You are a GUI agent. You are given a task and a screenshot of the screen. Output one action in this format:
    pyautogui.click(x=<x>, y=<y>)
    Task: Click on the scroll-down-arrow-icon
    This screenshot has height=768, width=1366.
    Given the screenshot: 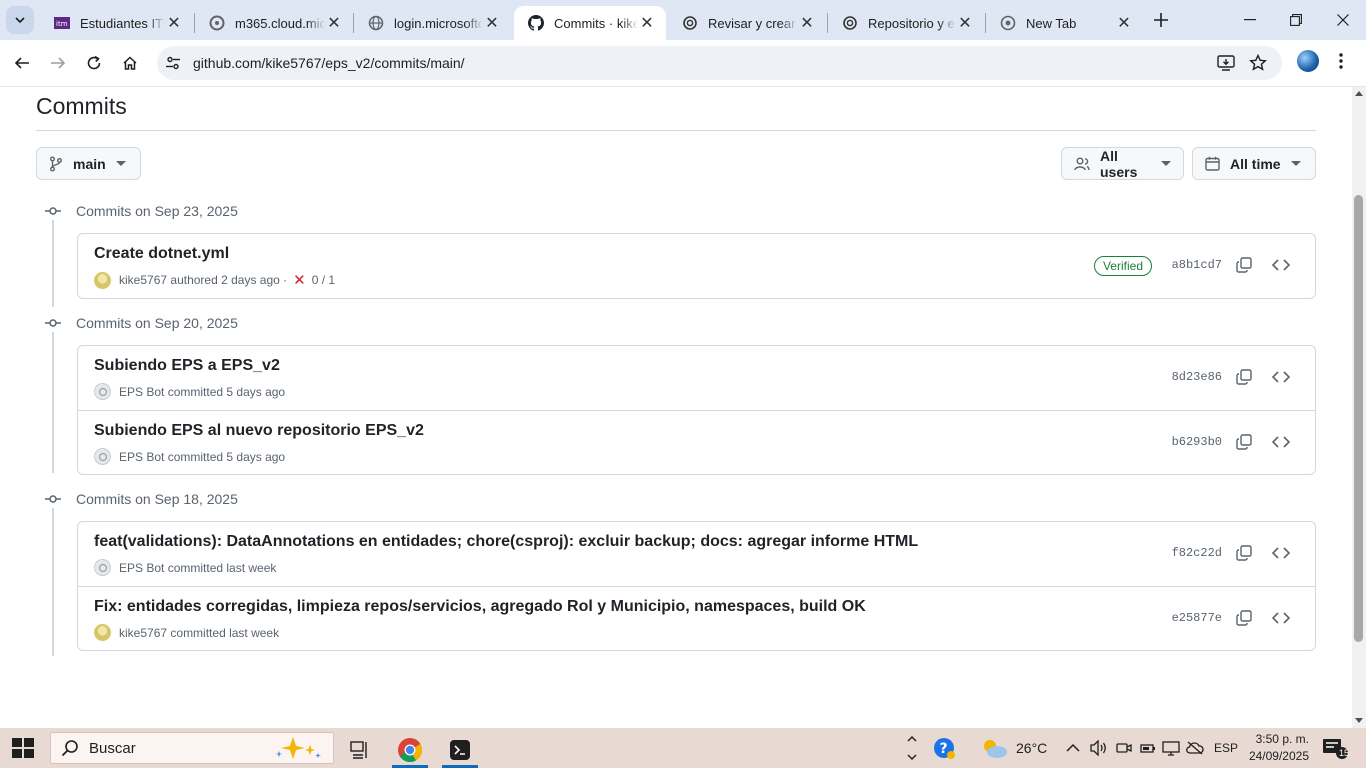 What is the action you would take?
    pyautogui.click(x=1359, y=720)
    